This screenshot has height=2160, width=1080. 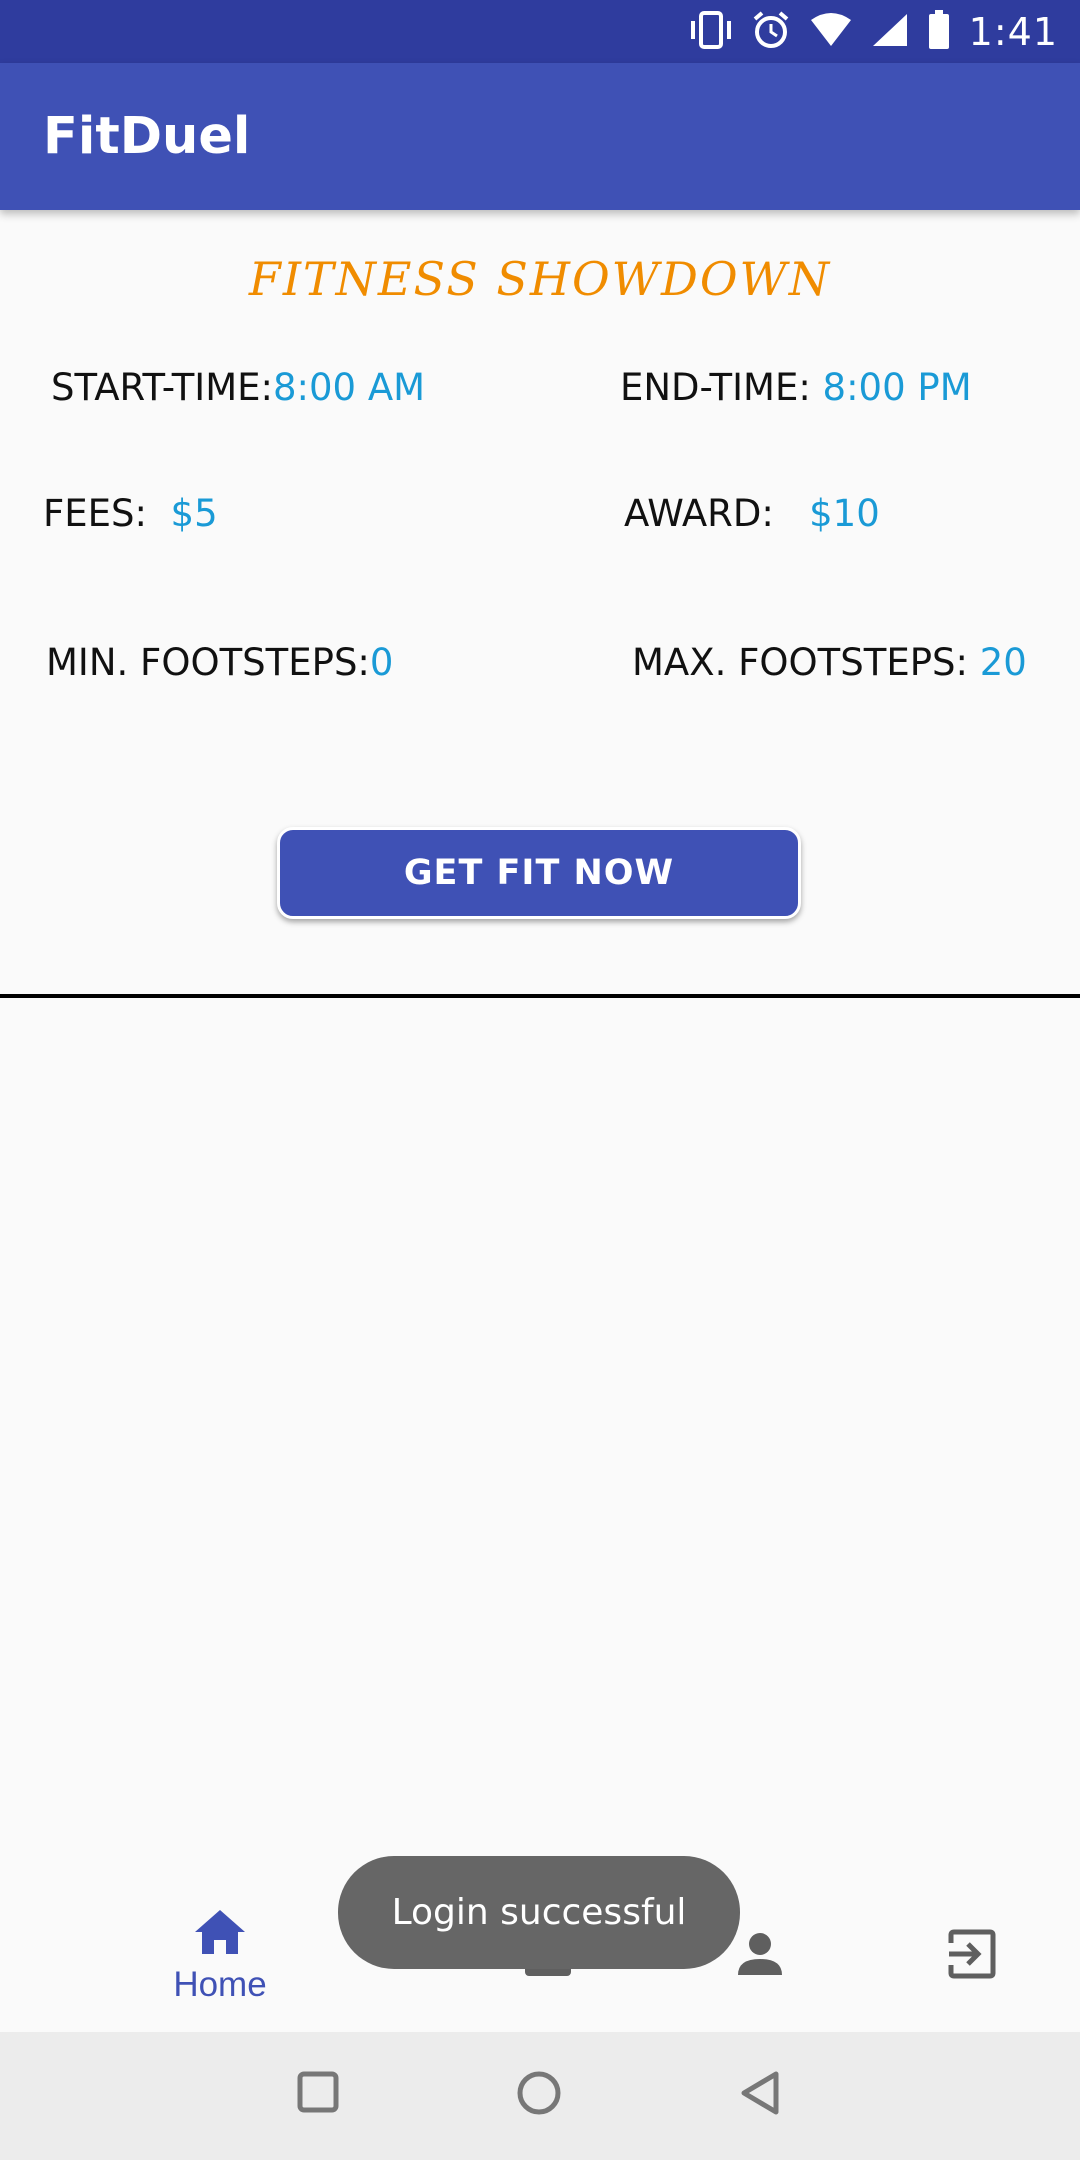 I want to click on max-footsteps-row: MAX. FOOTSTEPS: 20, so click(x=829, y=662).